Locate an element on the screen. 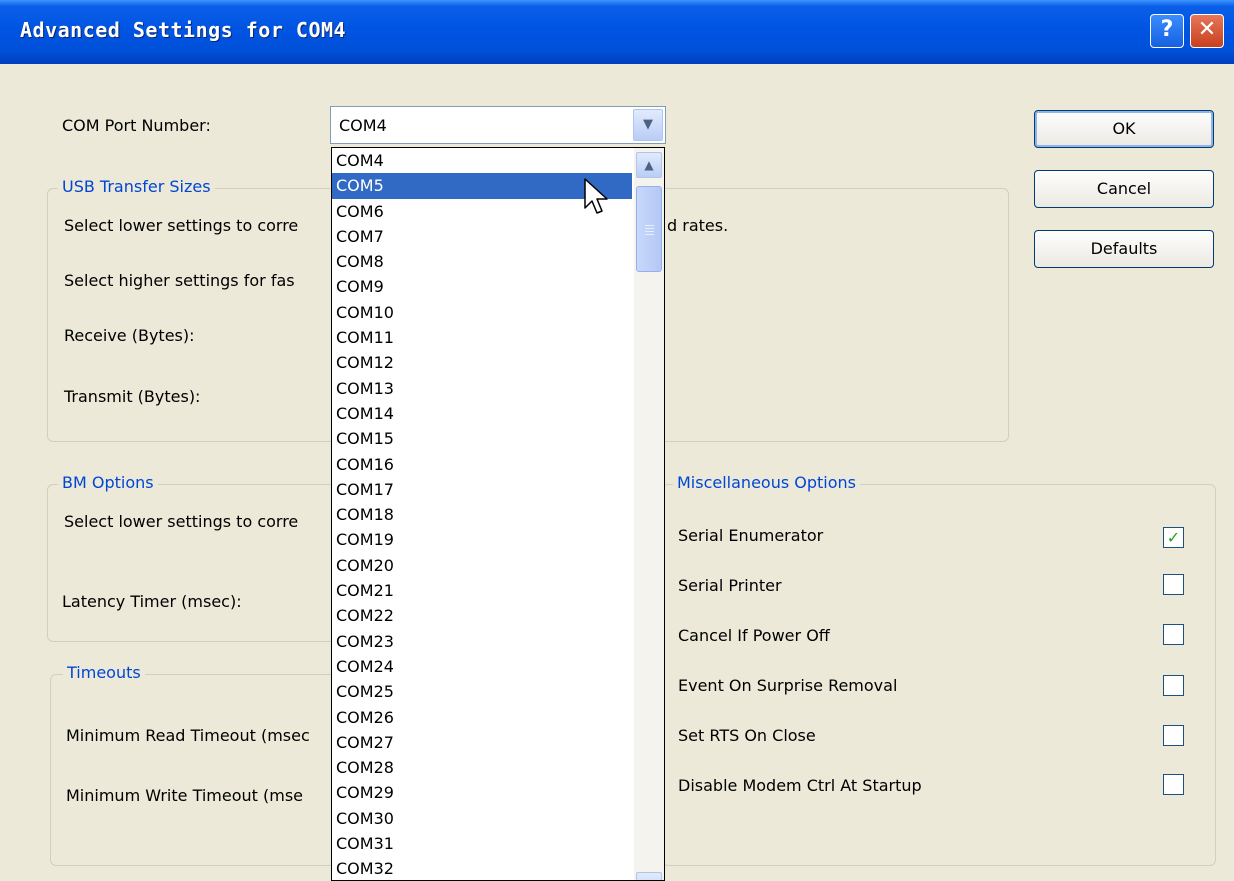  dropdown-item: COM7 is located at coordinates (482, 236).